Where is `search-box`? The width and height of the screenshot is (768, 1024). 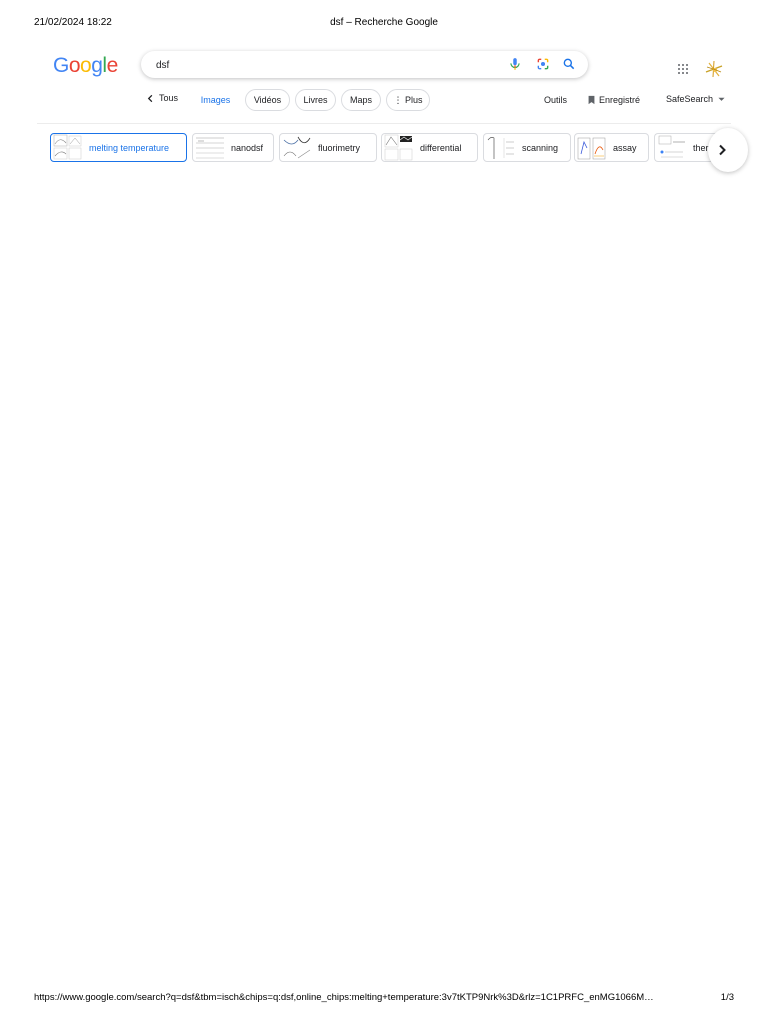
search-box is located at coordinates (364, 64).